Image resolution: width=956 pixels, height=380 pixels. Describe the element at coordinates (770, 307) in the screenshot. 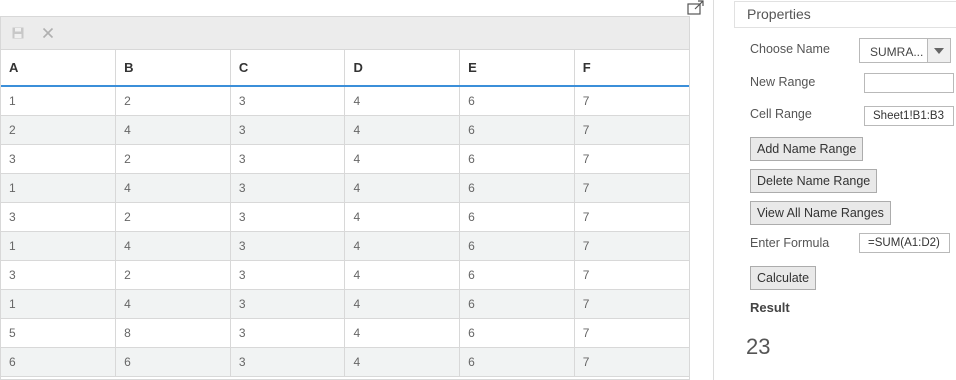

I see `result-label: Result` at that location.